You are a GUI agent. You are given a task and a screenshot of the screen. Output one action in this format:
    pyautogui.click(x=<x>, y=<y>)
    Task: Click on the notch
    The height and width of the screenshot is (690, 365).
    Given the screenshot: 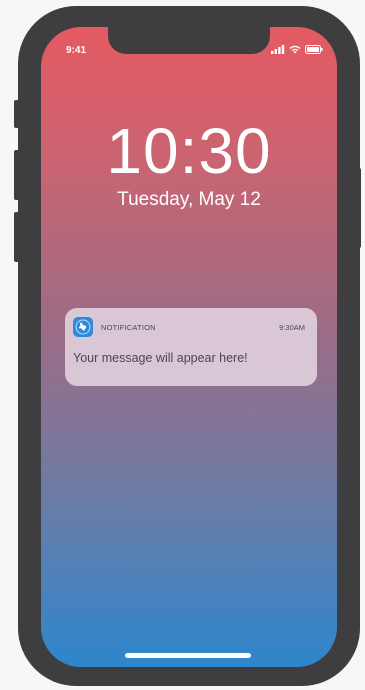 What is the action you would take?
    pyautogui.click(x=189, y=40)
    